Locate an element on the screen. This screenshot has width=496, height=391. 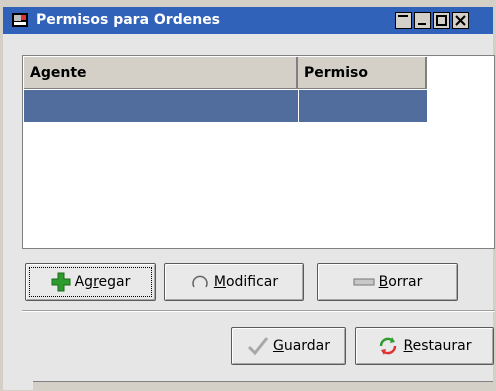
restore-arrows-icon is located at coordinates (388, 346).